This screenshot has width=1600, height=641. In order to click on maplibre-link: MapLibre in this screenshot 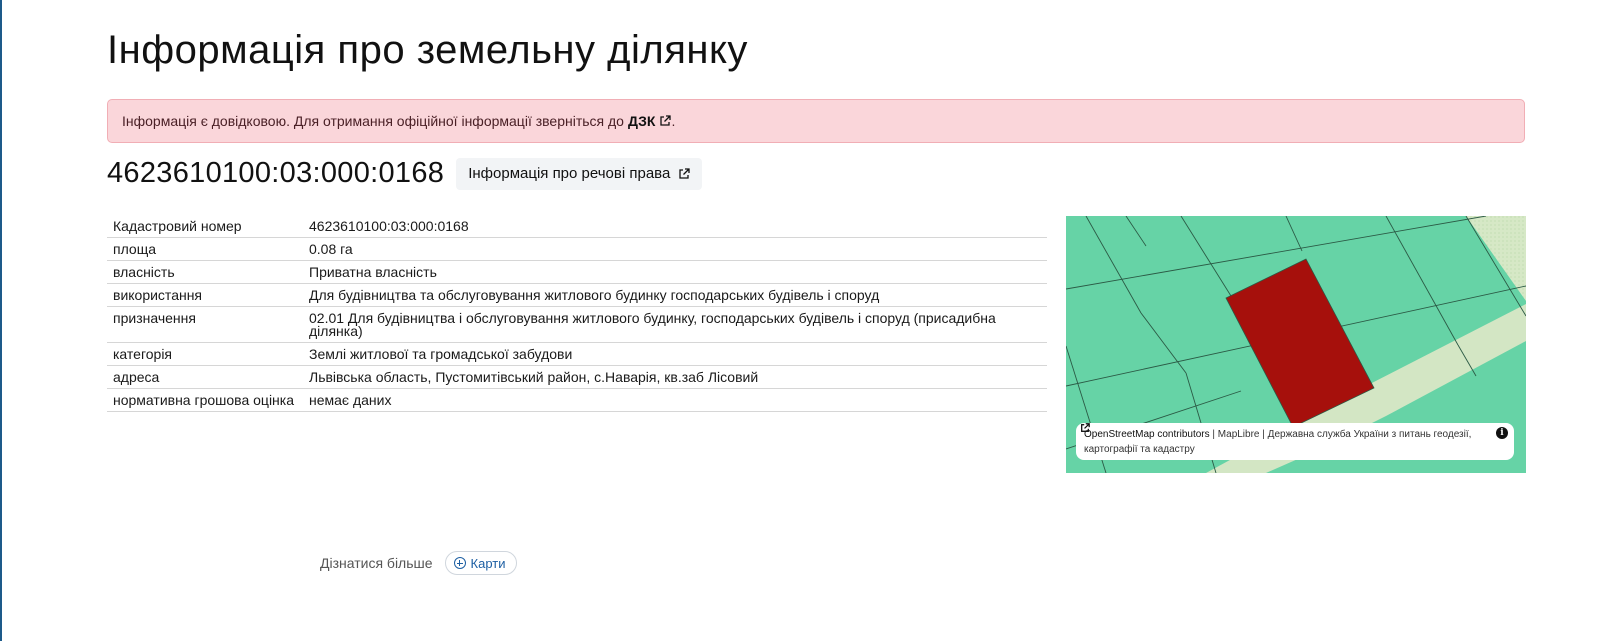, I will do `click(1170, 431)`.